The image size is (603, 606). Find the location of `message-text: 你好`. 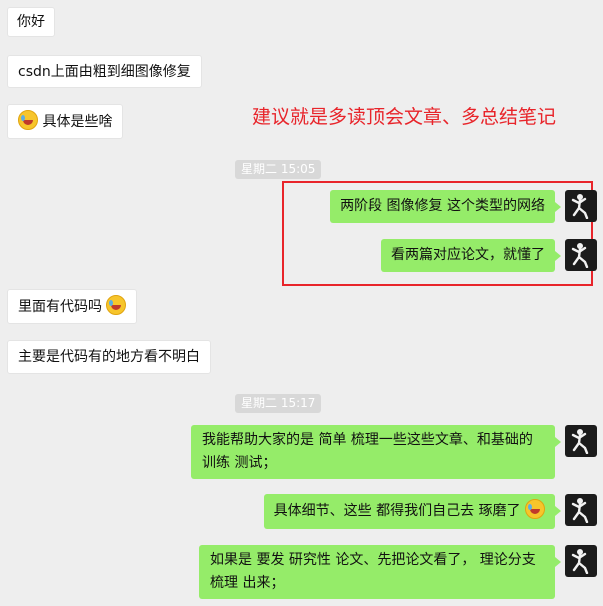

message-text: 你好 is located at coordinates (31, 22).